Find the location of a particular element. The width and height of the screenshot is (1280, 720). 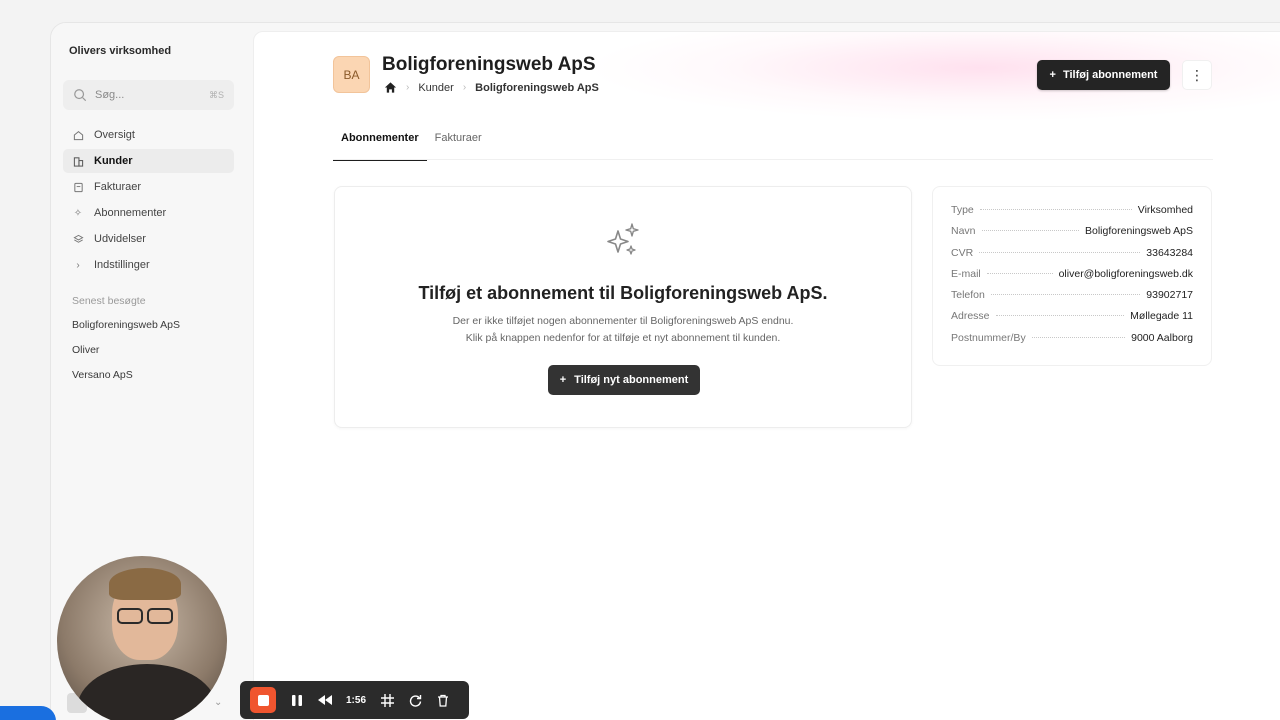

tabs: Abonnementer Fakturaer is located at coordinates (411, 144).